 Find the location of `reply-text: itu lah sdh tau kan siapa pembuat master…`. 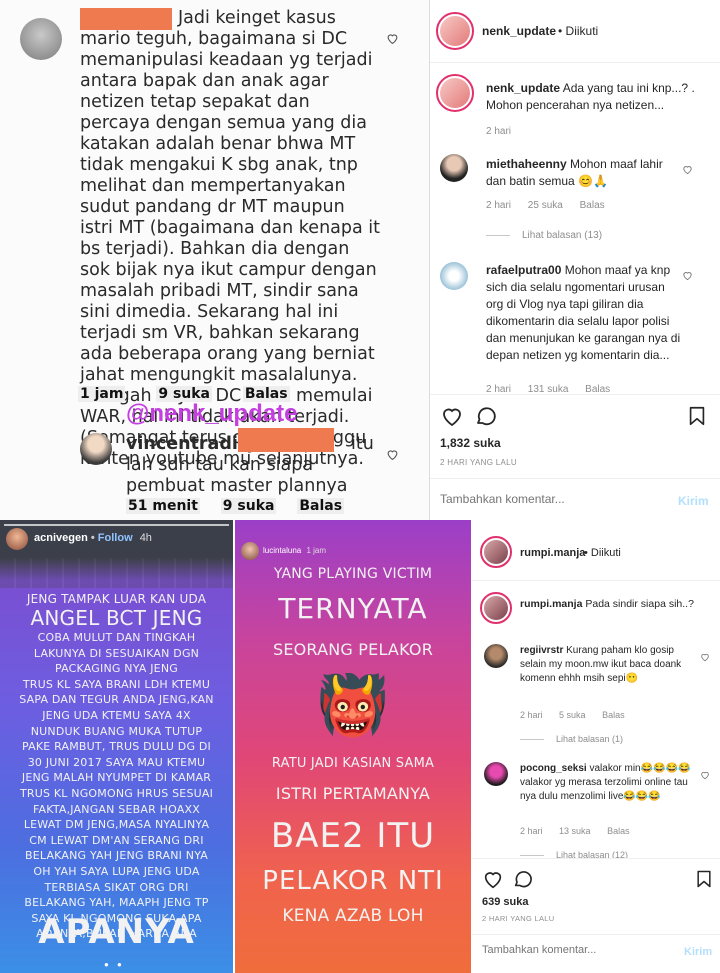

reply-text: itu lah sdh tau kan siapa pembuat master… is located at coordinates (250, 465).